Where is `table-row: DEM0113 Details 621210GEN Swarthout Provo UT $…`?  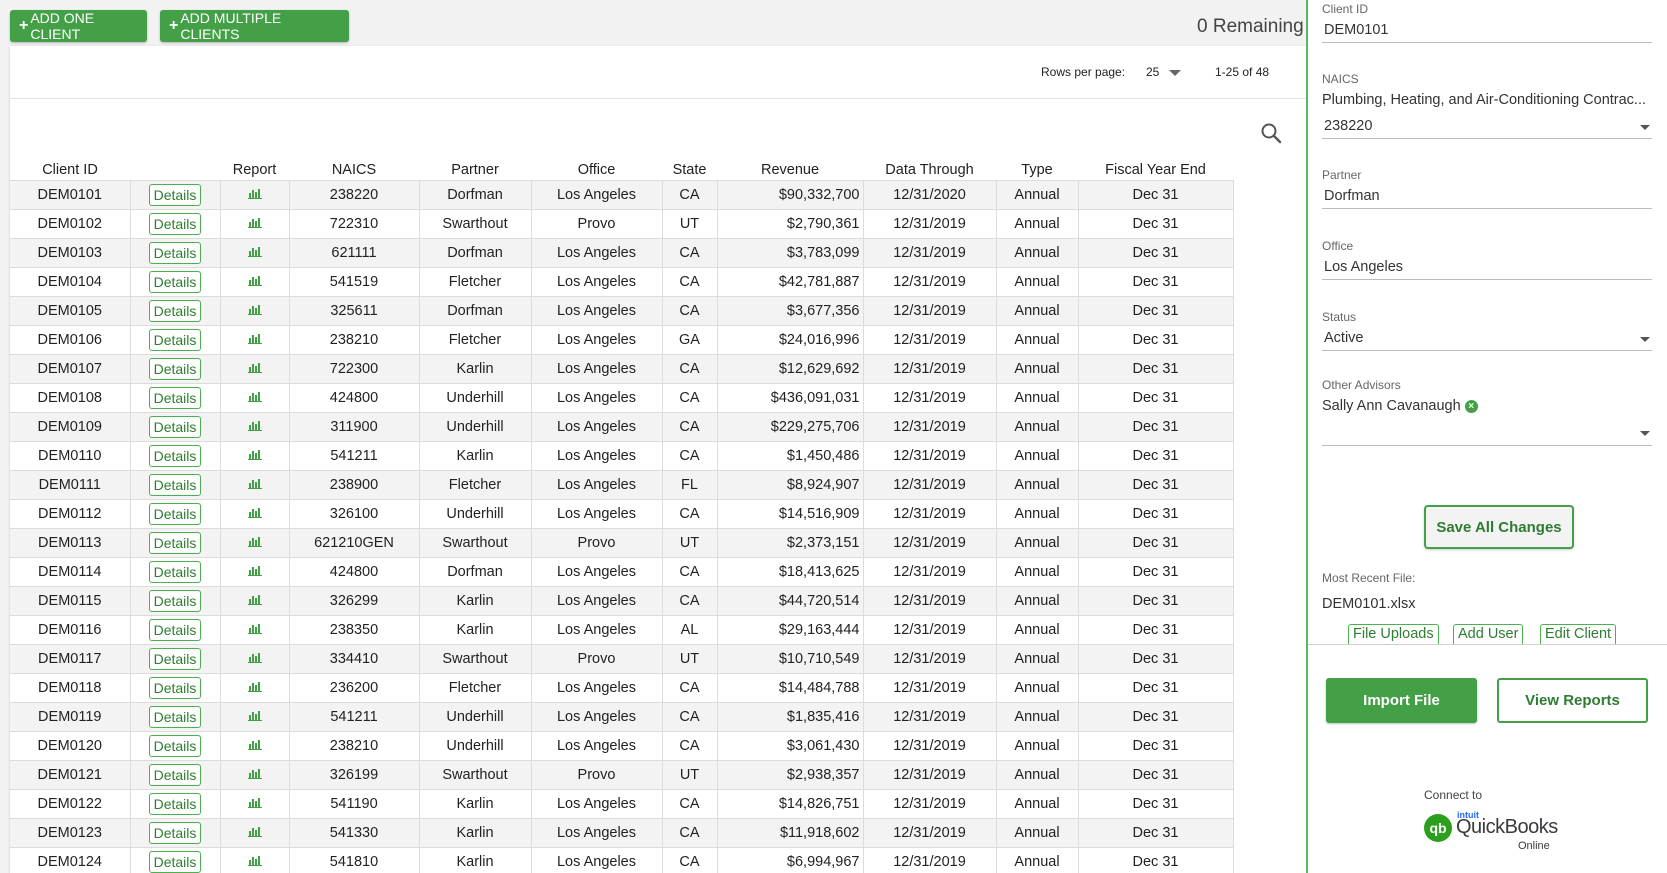 table-row: DEM0113 Details 621210GEN Swarthout Provo UT $… is located at coordinates (622, 542).